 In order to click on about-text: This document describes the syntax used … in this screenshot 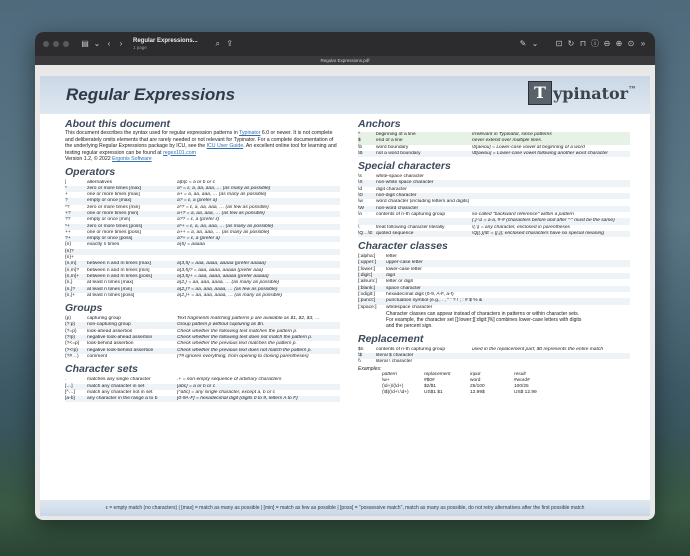, I will do `click(201, 143)`.